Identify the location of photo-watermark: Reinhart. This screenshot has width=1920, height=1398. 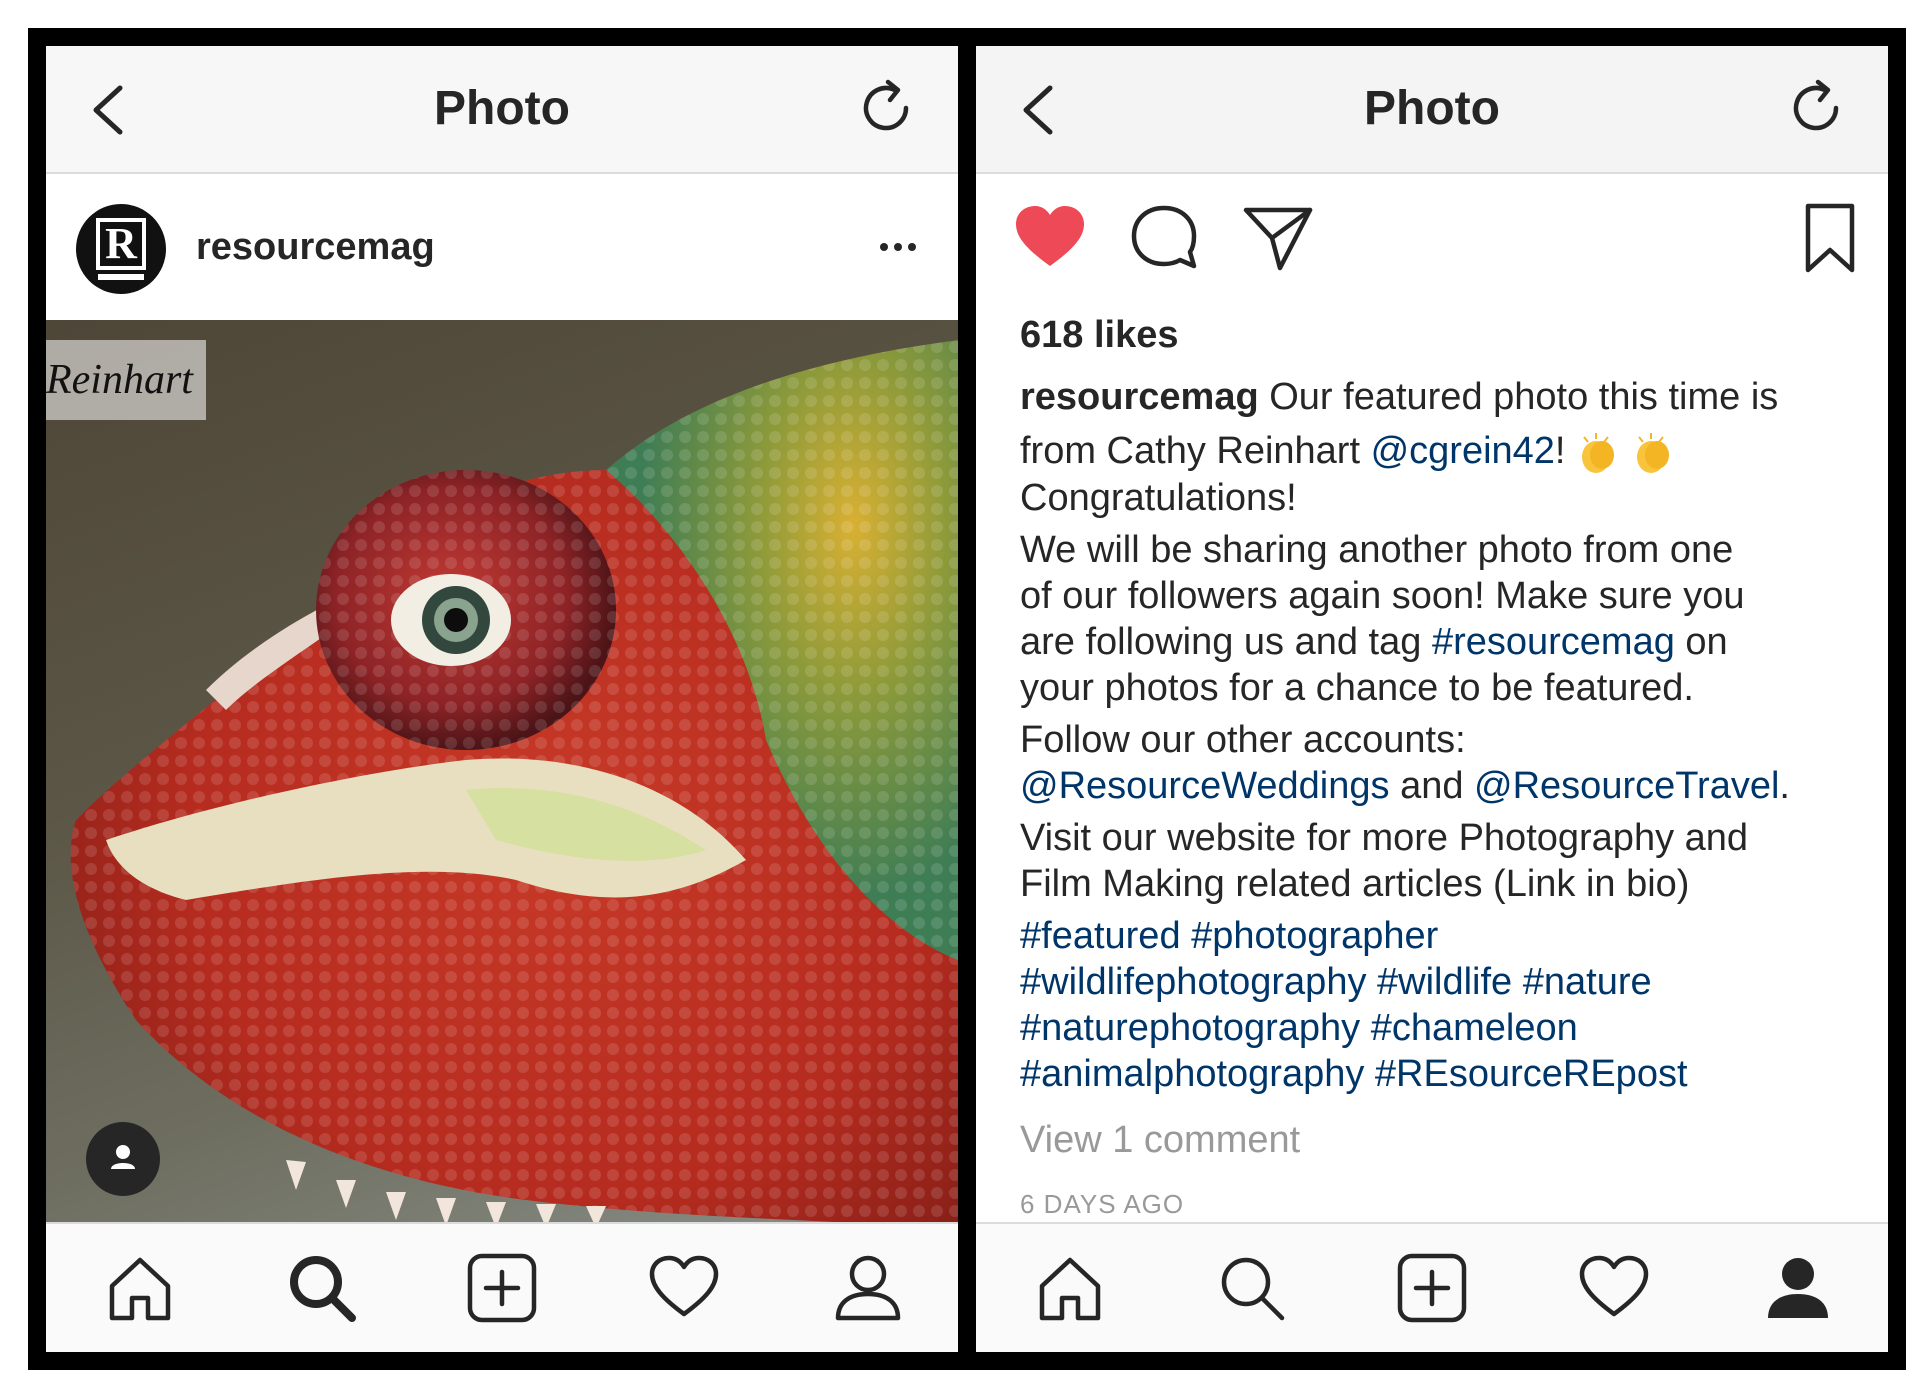
(126, 380).